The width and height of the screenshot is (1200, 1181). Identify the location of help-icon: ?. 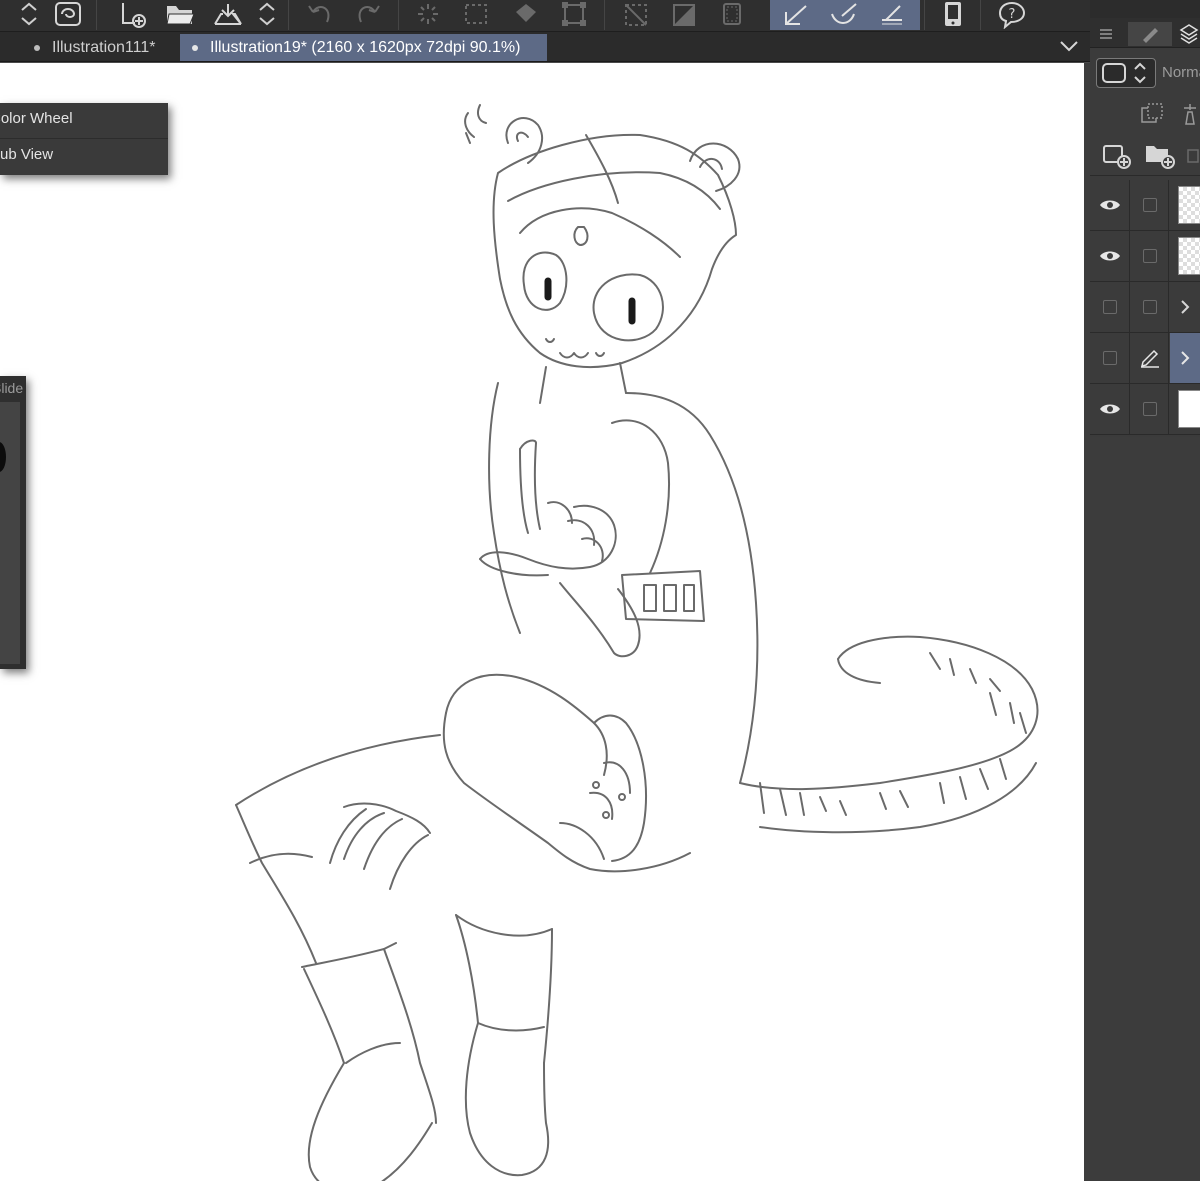
(1012, 15).